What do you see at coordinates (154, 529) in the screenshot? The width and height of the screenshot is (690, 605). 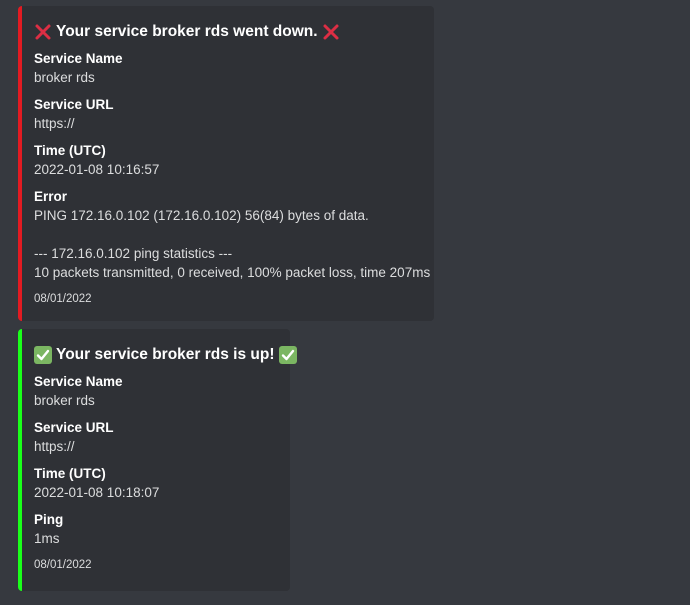 I see `field-ping: Ping 1ms` at bounding box center [154, 529].